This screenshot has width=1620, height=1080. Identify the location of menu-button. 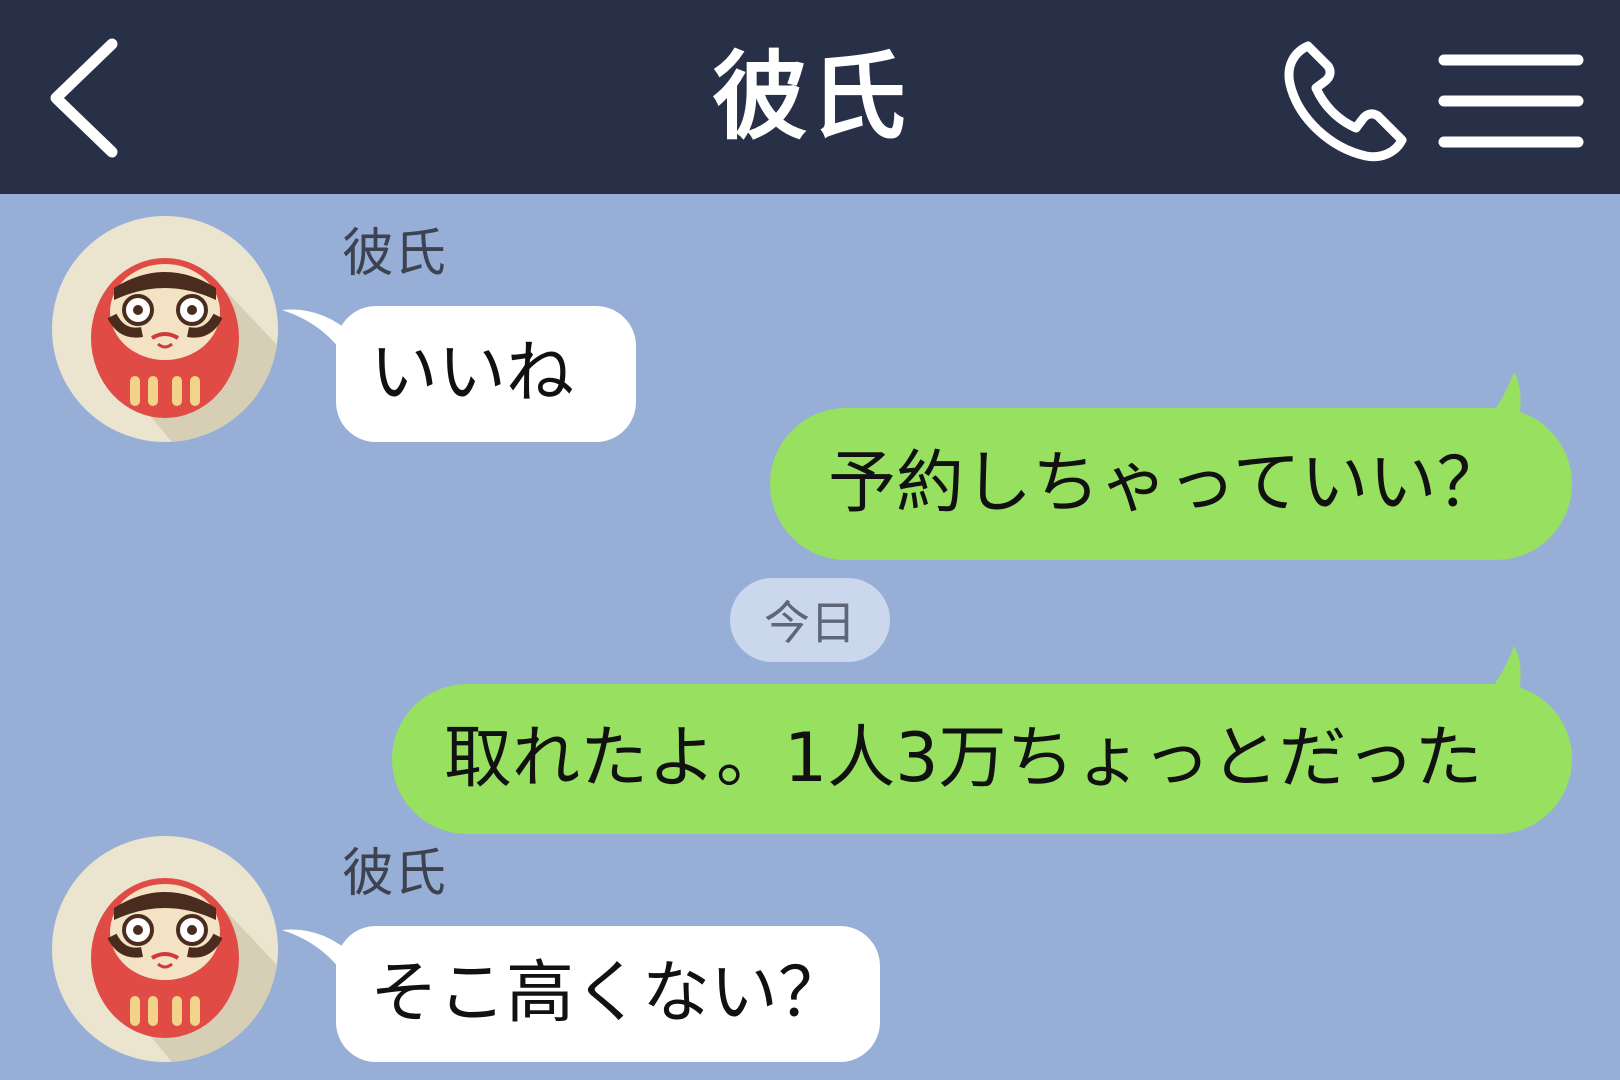
(1511, 101).